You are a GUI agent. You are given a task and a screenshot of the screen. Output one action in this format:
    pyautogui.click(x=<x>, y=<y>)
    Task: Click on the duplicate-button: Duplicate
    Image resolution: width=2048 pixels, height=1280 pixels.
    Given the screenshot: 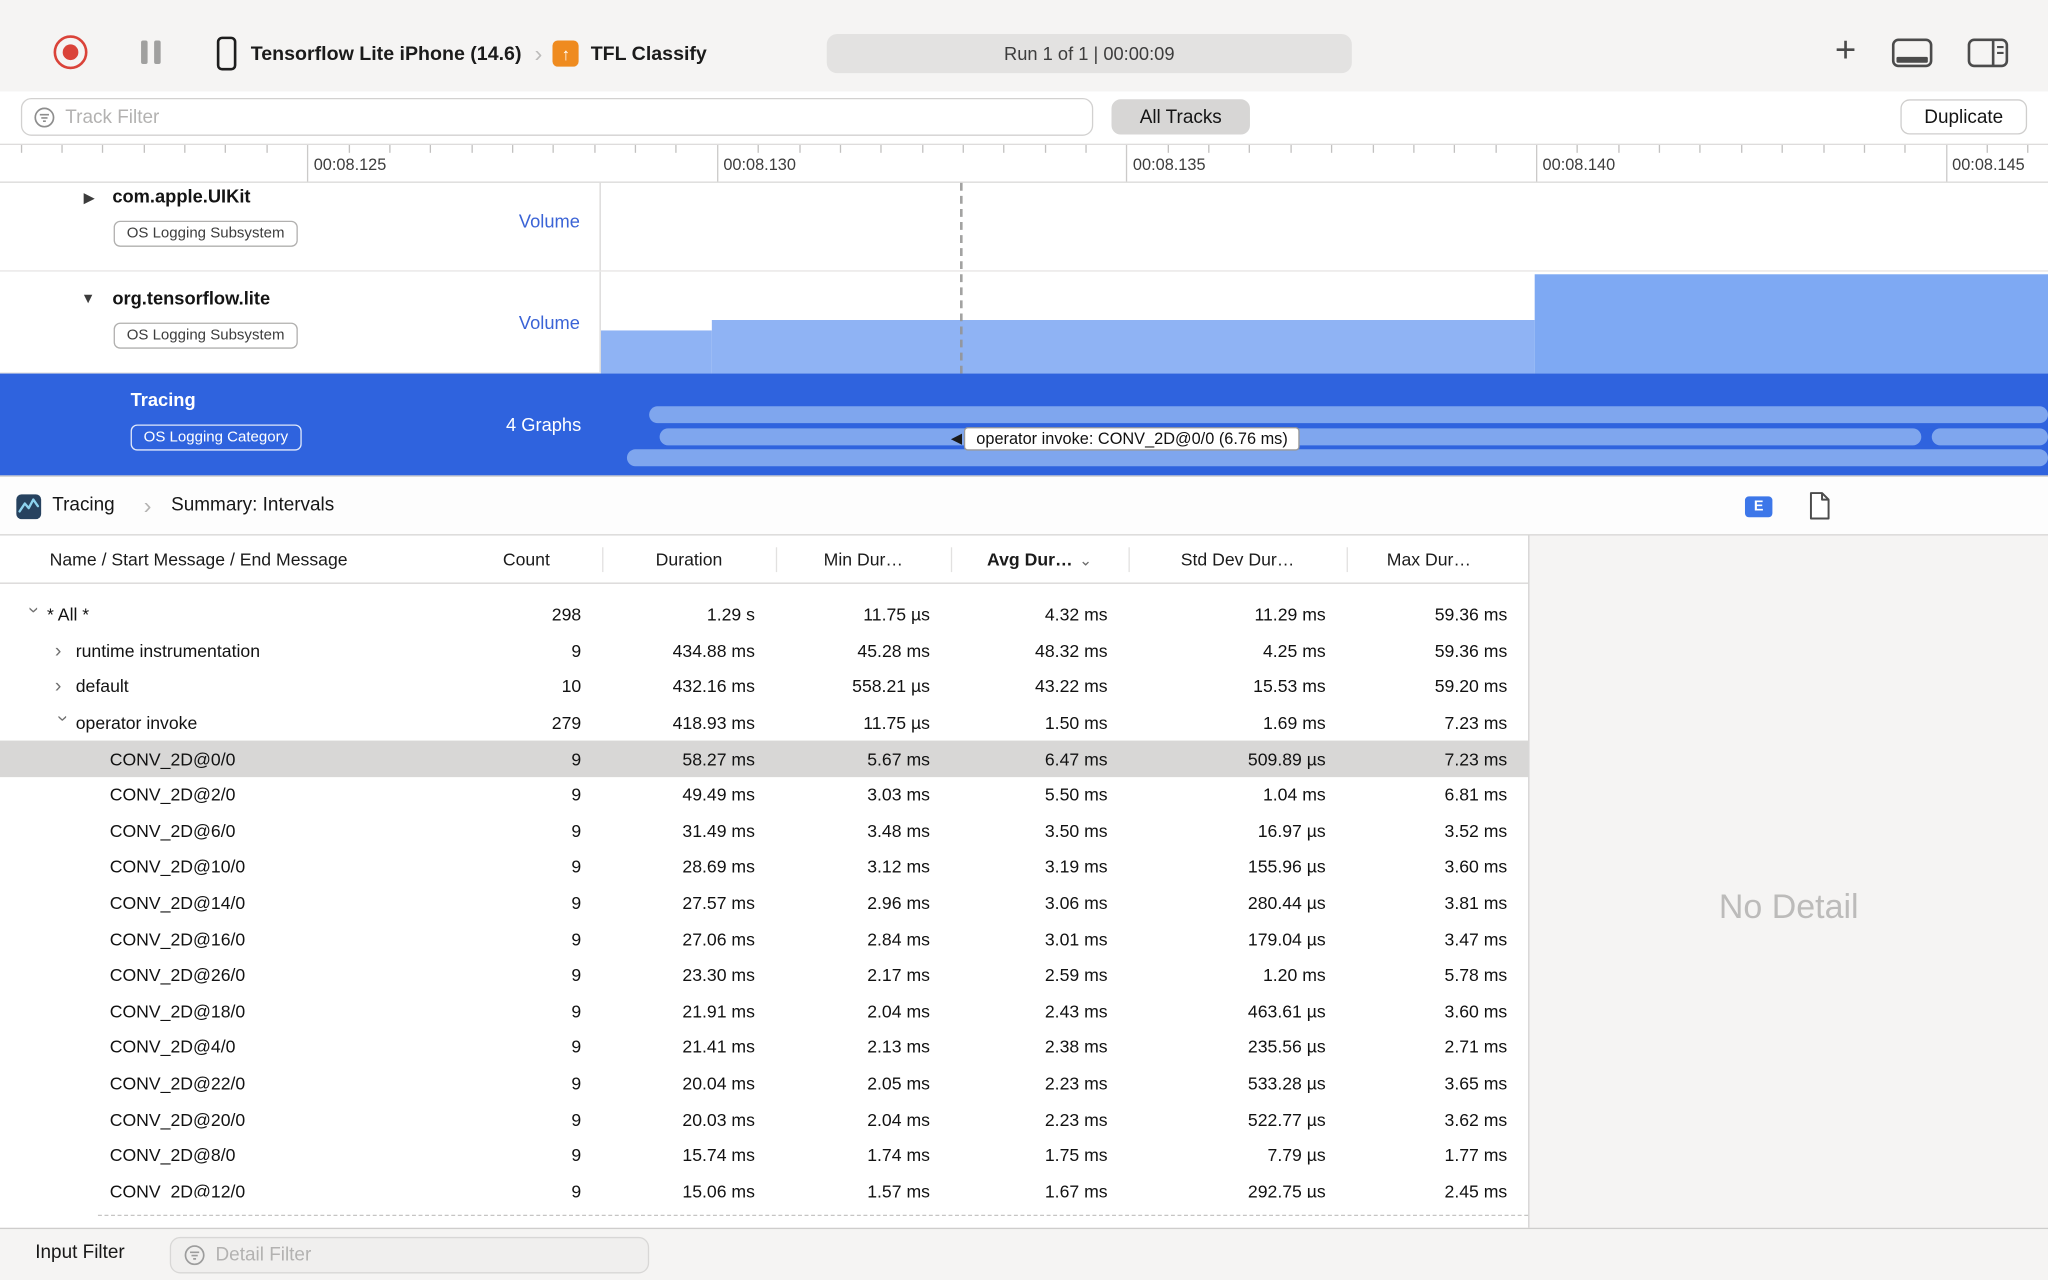 What is the action you would take?
    pyautogui.click(x=1964, y=117)
    